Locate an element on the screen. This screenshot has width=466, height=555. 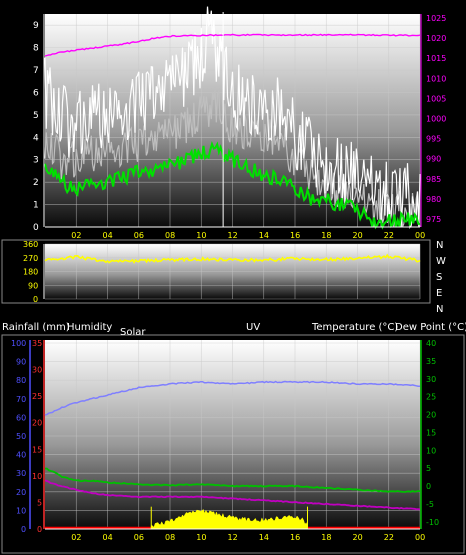
rain-y-tick-0: 0 is located at coordinates (39, 529).